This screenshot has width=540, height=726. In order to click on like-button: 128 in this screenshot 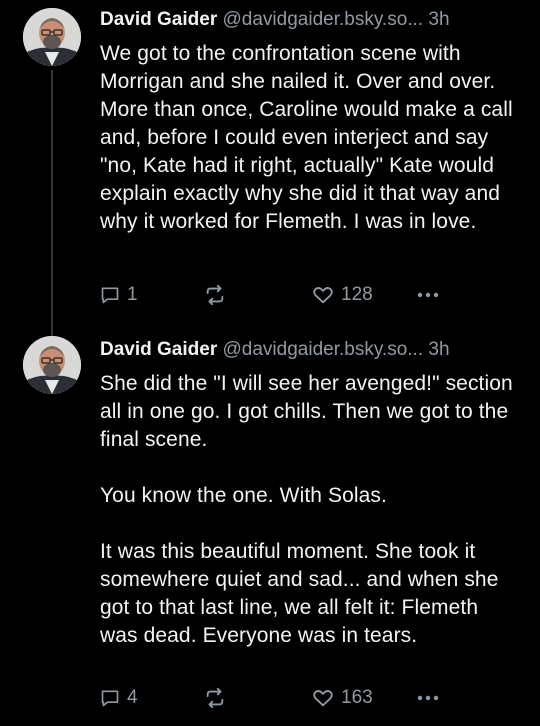, I will do `click(342, 295)`.